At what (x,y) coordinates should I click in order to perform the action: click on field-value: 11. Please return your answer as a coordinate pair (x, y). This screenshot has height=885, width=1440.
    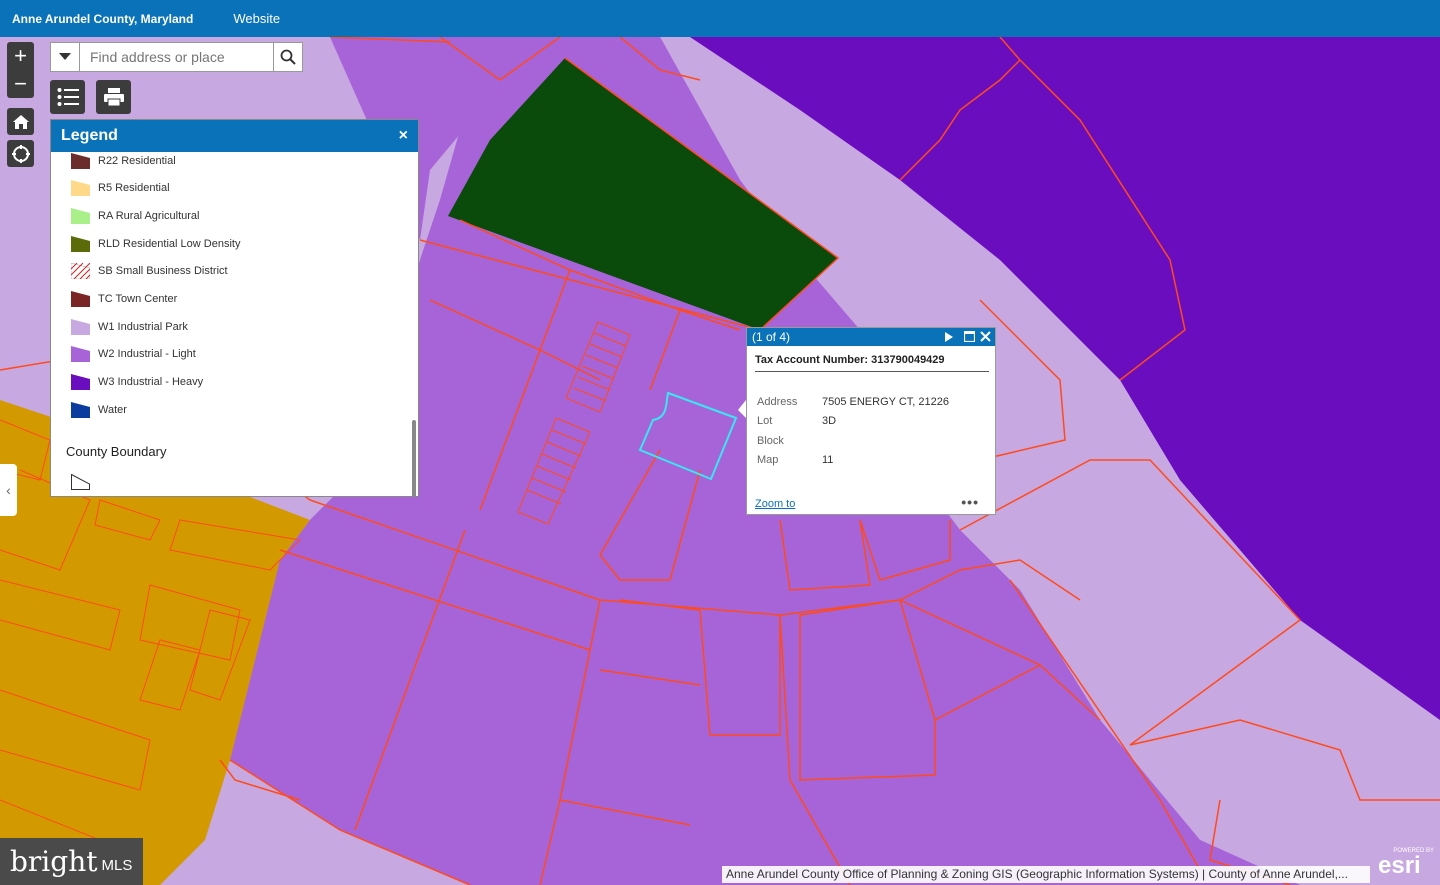
    Looking at the image, I should click on (828, 460).